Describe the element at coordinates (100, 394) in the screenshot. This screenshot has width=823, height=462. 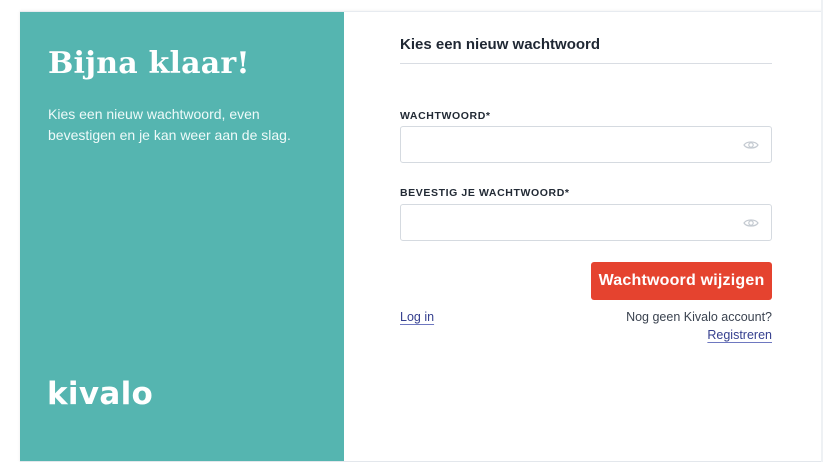
I see `kivalo-logo: kivalo` at that location.